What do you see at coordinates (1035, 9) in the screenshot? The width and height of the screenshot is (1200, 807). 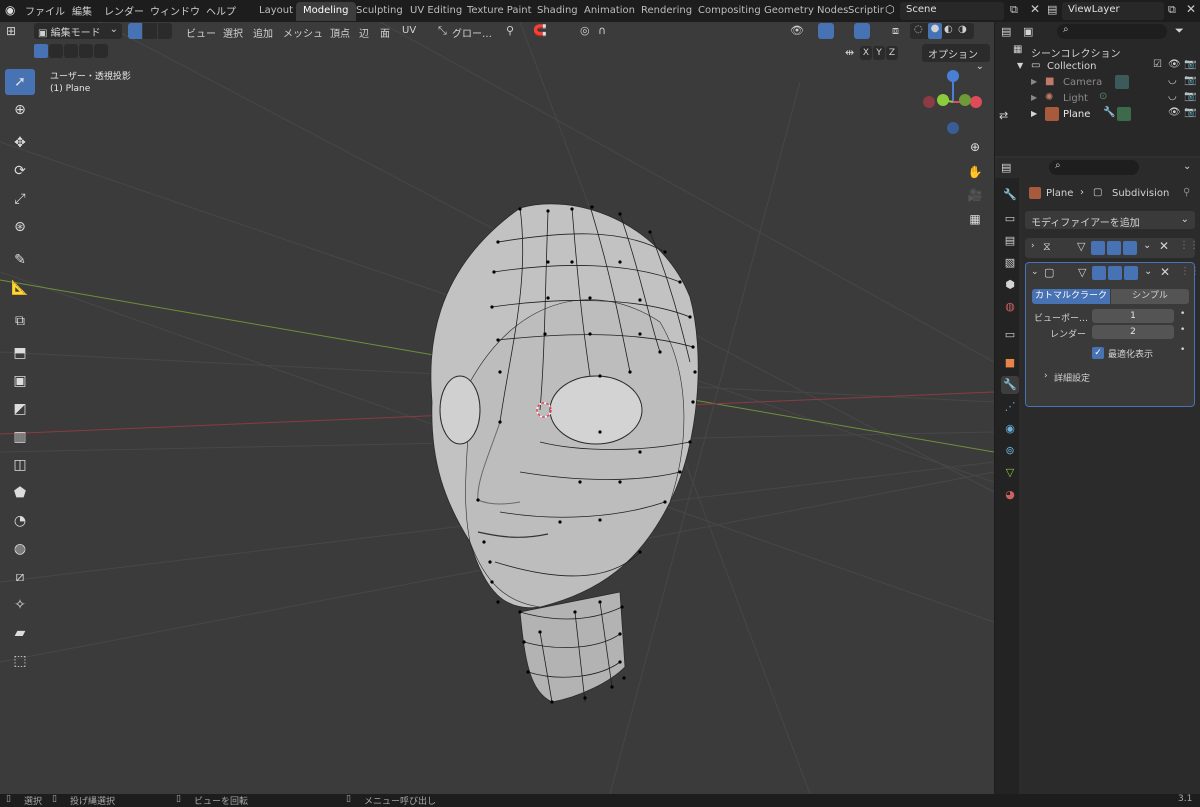 I see `delete-scene-icon: ✕` at bounding box center [1035, 9].